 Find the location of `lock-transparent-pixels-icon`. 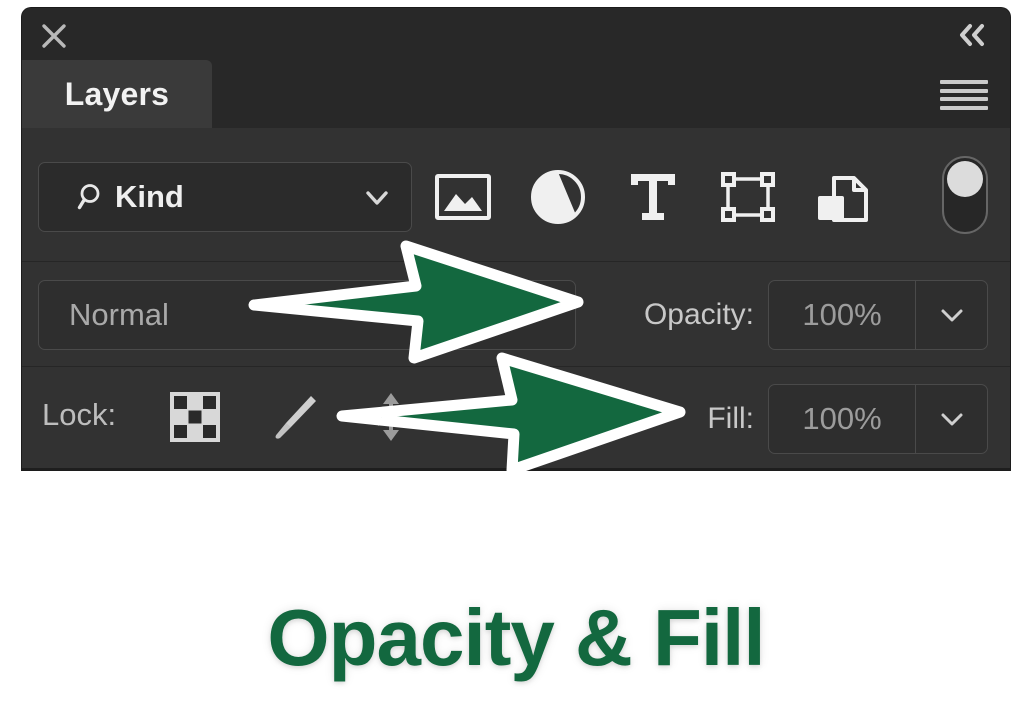

lock-transparent-pixels-icon is located at coordinates (195, 417).